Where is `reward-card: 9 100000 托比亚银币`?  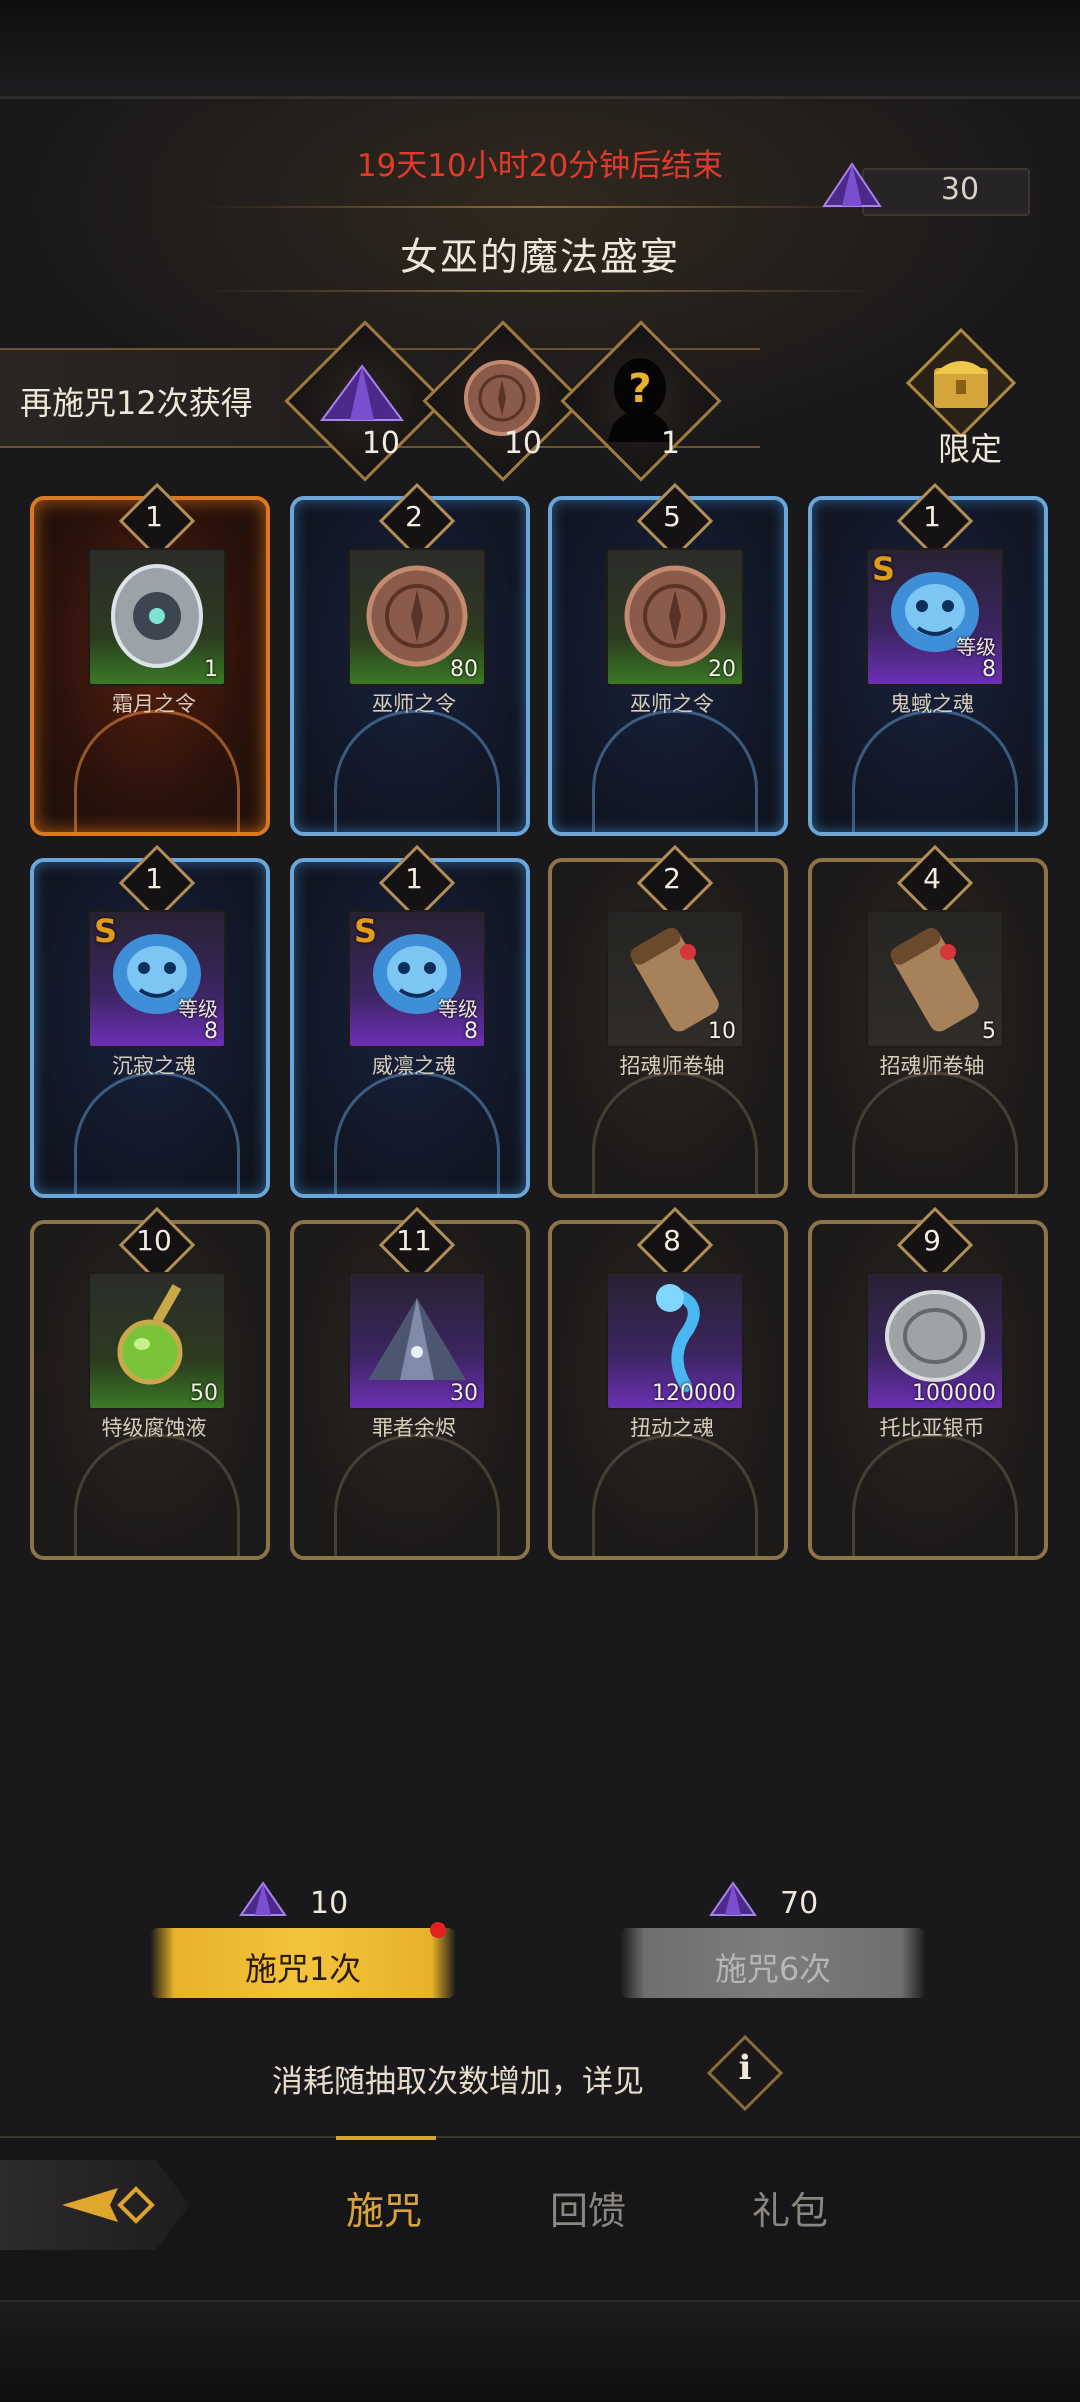
reward-card: 9 100000 托比亚银币 is located at coordinates (928, 1383).